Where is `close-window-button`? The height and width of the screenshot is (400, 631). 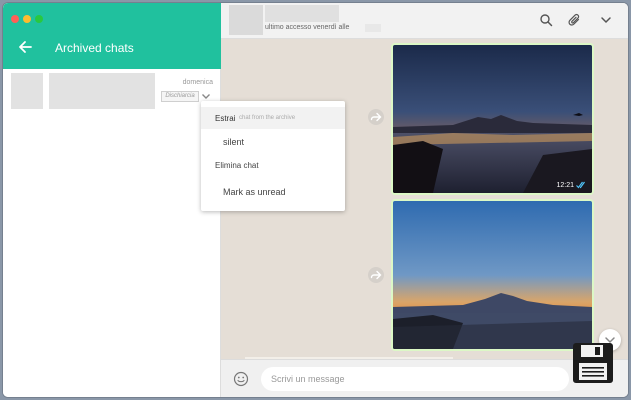
close-window-button is located at coordinates (15, 19).